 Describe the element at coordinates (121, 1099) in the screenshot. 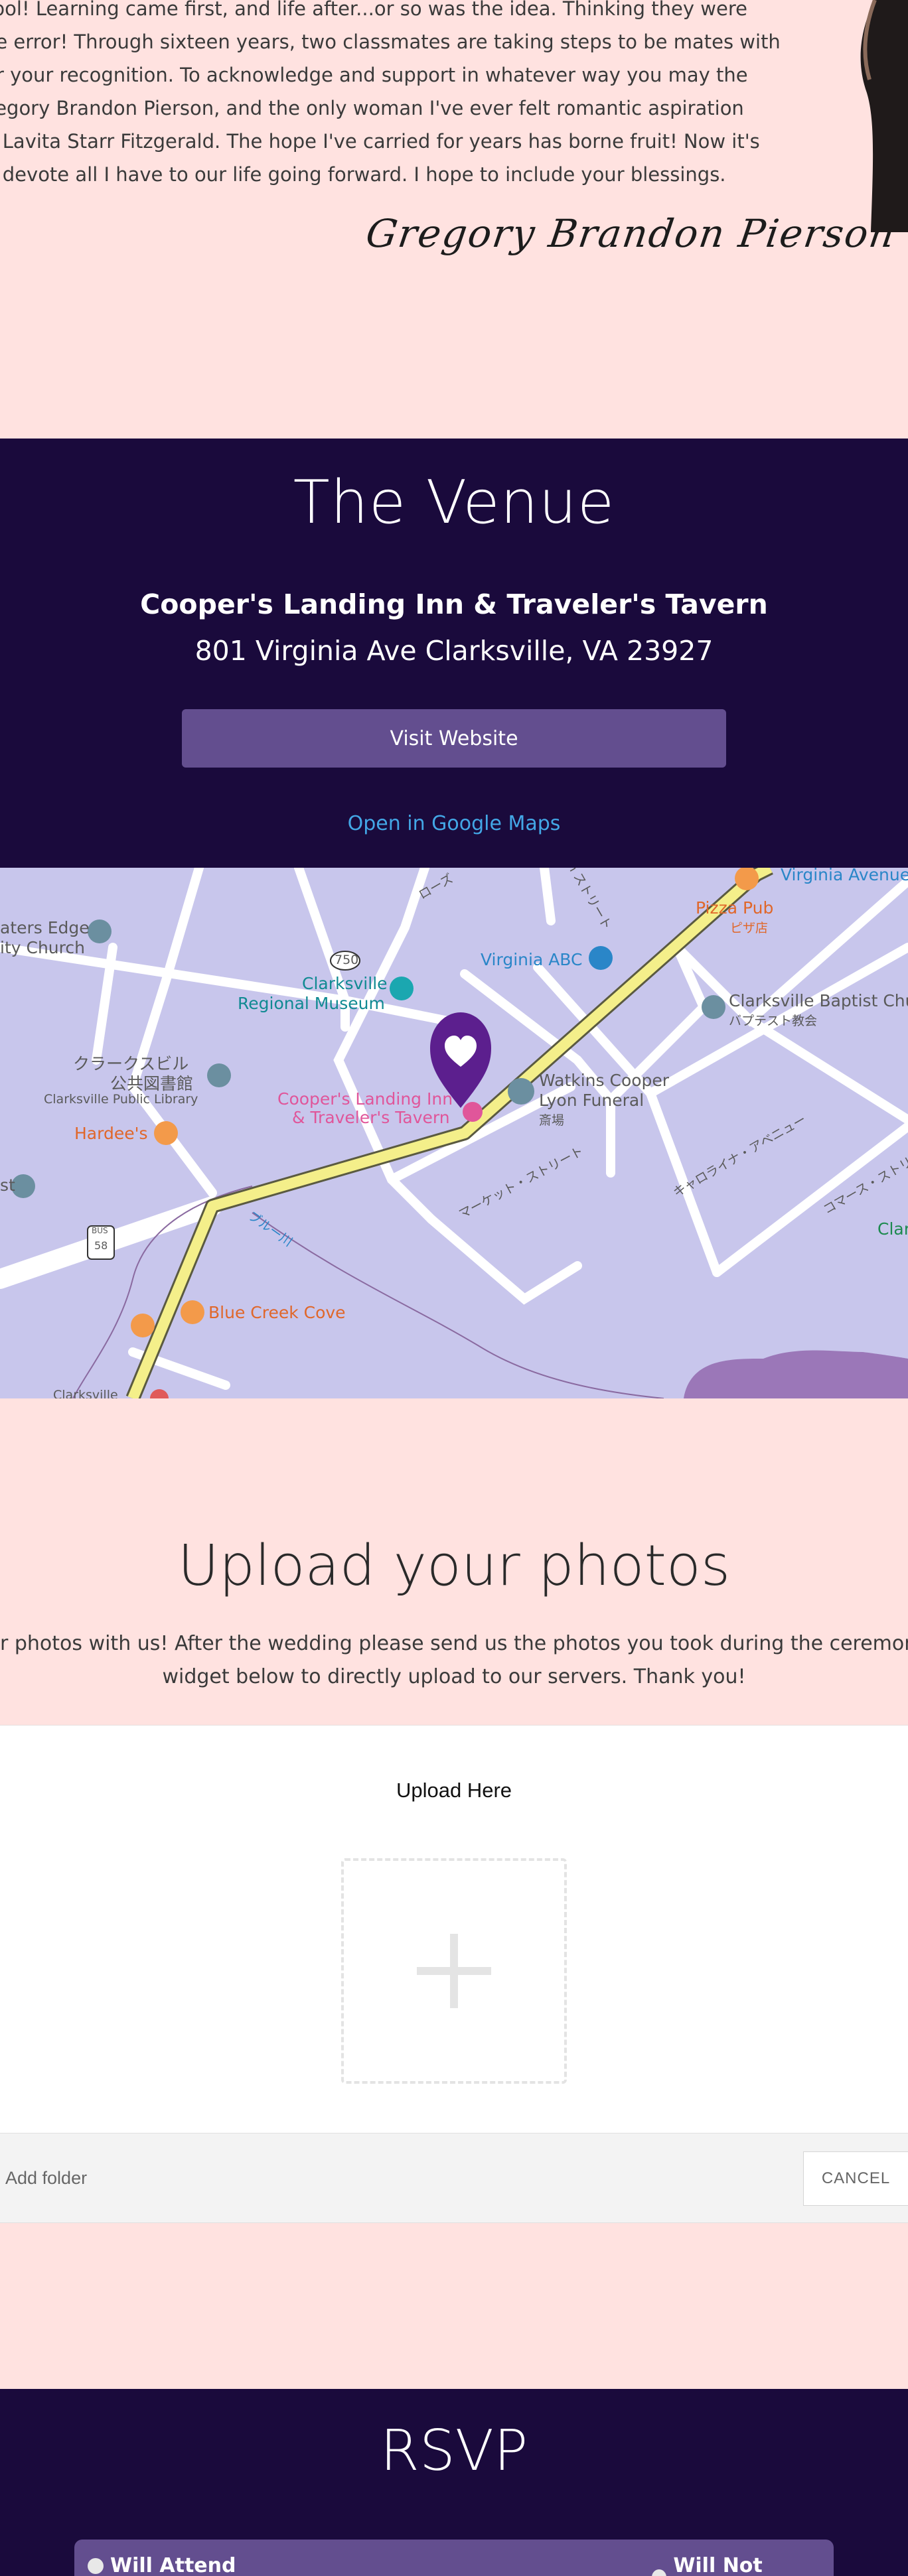

I see `map-label: Clarksville Public Library` at that location.